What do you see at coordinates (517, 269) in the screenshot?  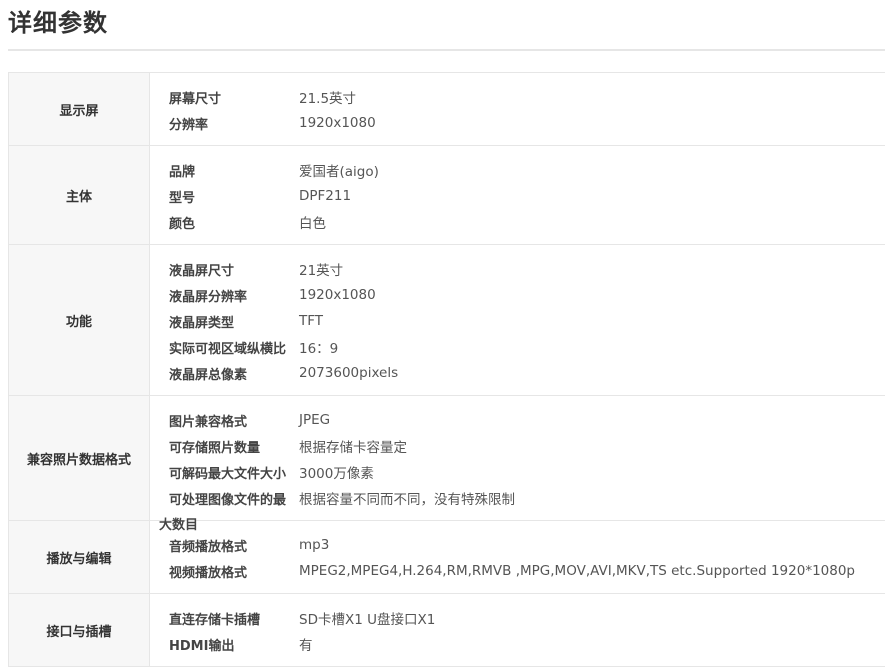 I see `spec-item: 液晶屏尺寸 21英寸` at bounding box center [517, 269].